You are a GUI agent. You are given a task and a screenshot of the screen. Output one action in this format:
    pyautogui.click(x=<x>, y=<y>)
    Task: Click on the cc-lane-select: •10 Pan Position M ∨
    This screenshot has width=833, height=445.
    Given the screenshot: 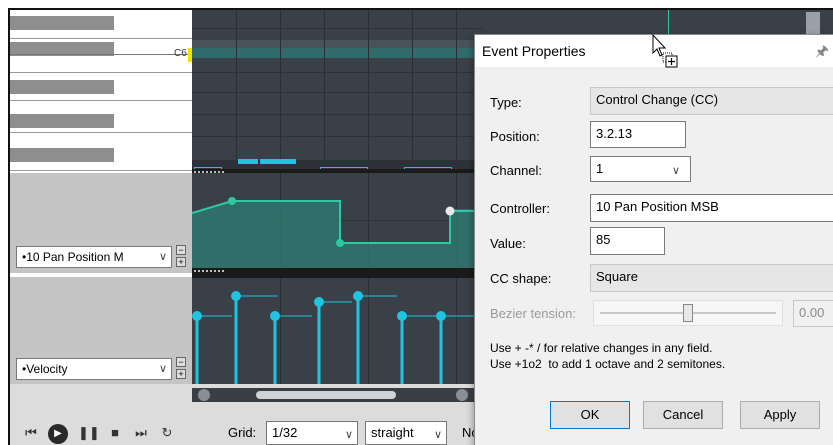 What is the action you would take?
    pyautogui.click(x=94, y=257)
    